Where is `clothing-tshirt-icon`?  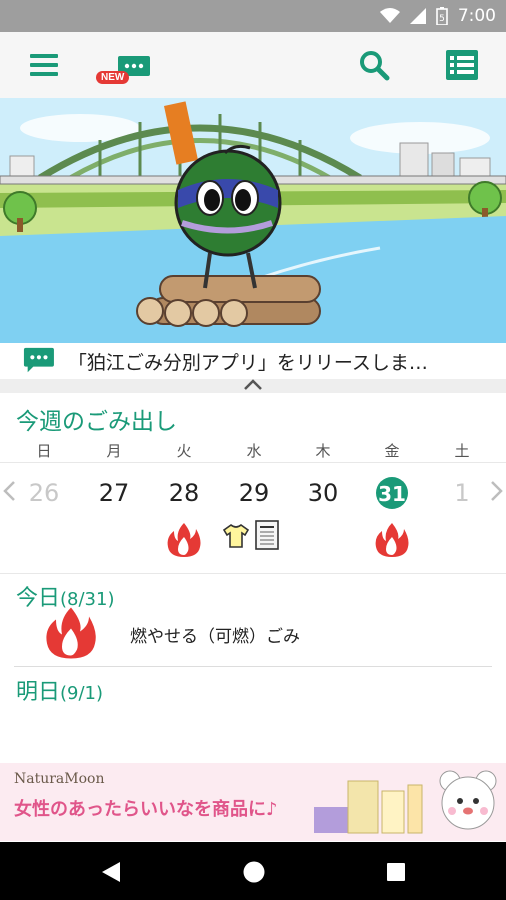
clothing-tshirt-icon is located at coordinates (236, 535).